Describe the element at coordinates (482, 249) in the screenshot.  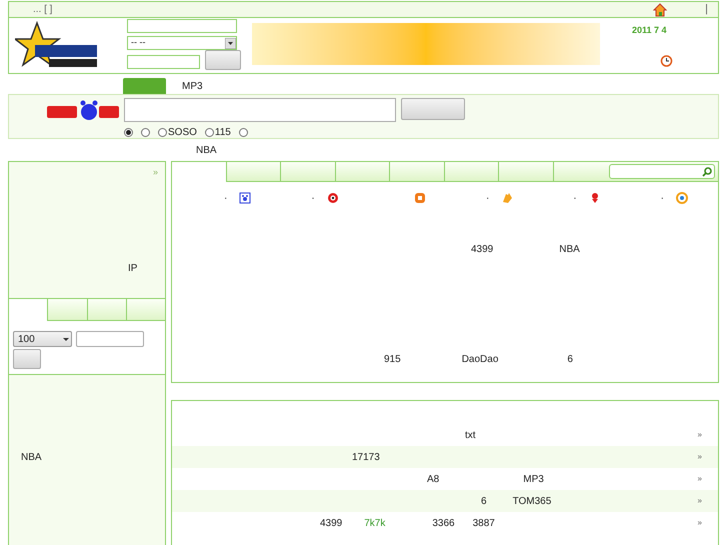
I see `site-link: 4399` at that location.